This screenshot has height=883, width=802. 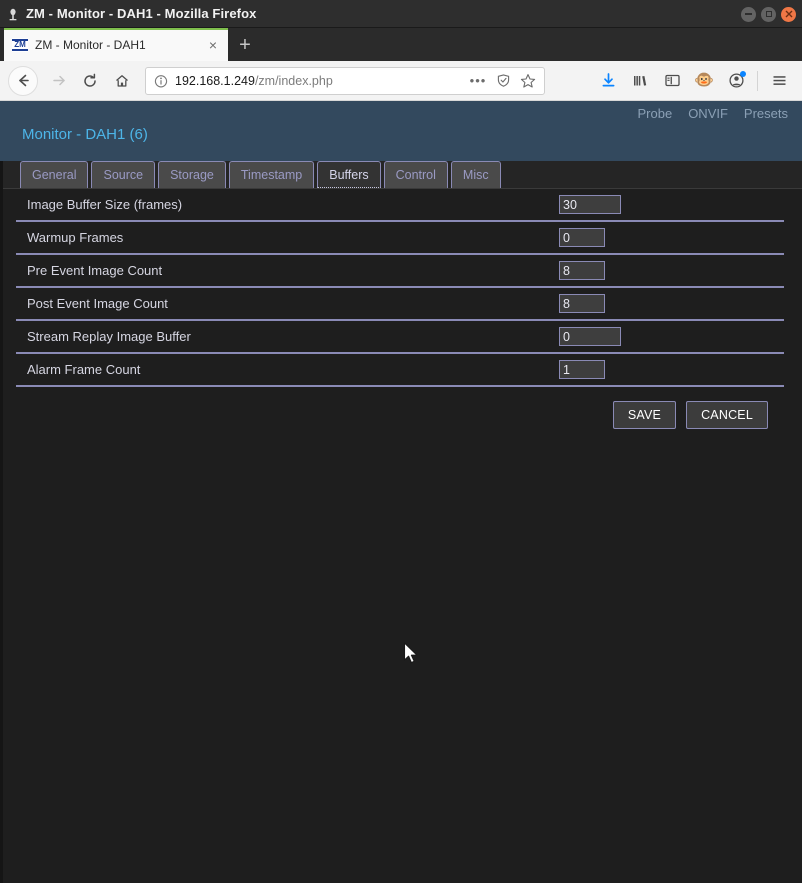 I want to click on form-row-image-buffer-size: Image Buffer Size (frames), so click(x=400, y=205).